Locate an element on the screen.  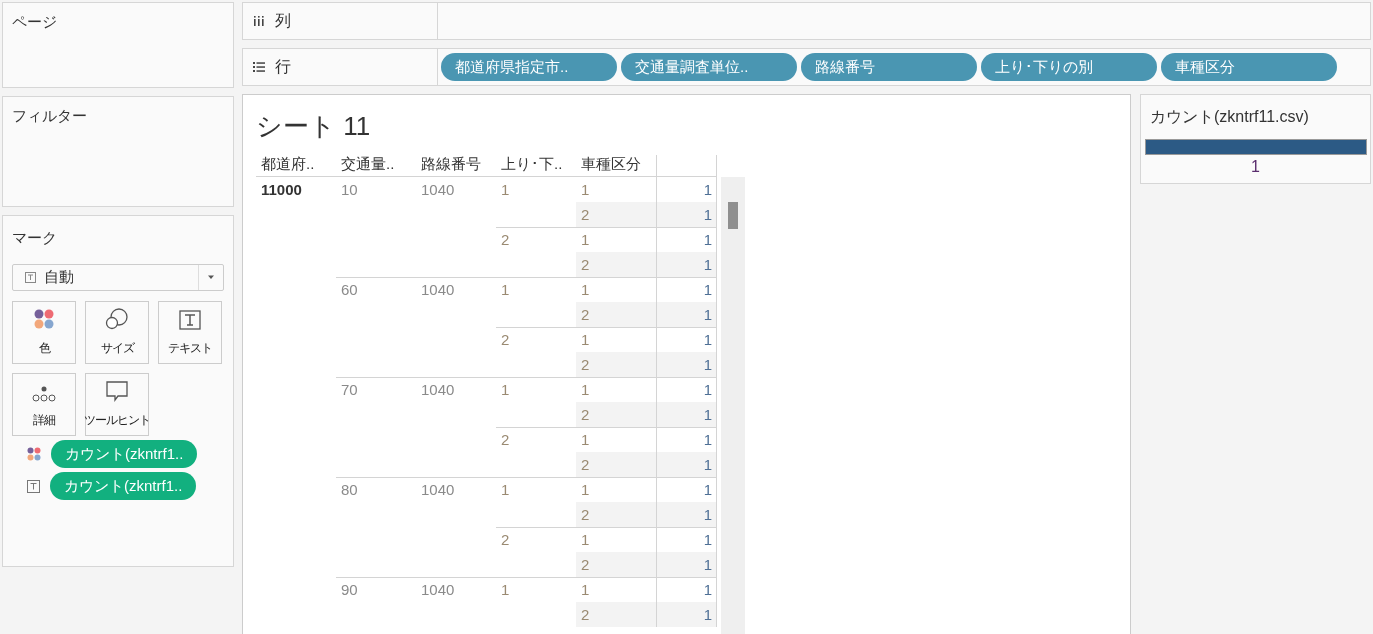
speech-bubble-icon is located at coordinates (117, 391).